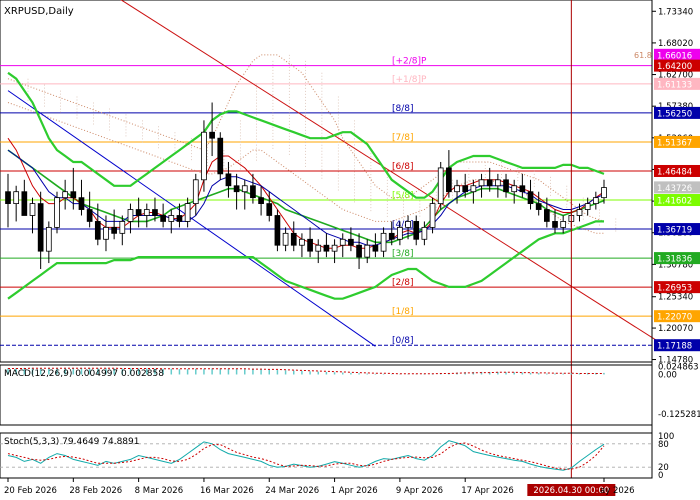 The width and height of the screenshot is (700, 500). I want to click on price-marker-label-1: 1.64200, so click(674, 67).